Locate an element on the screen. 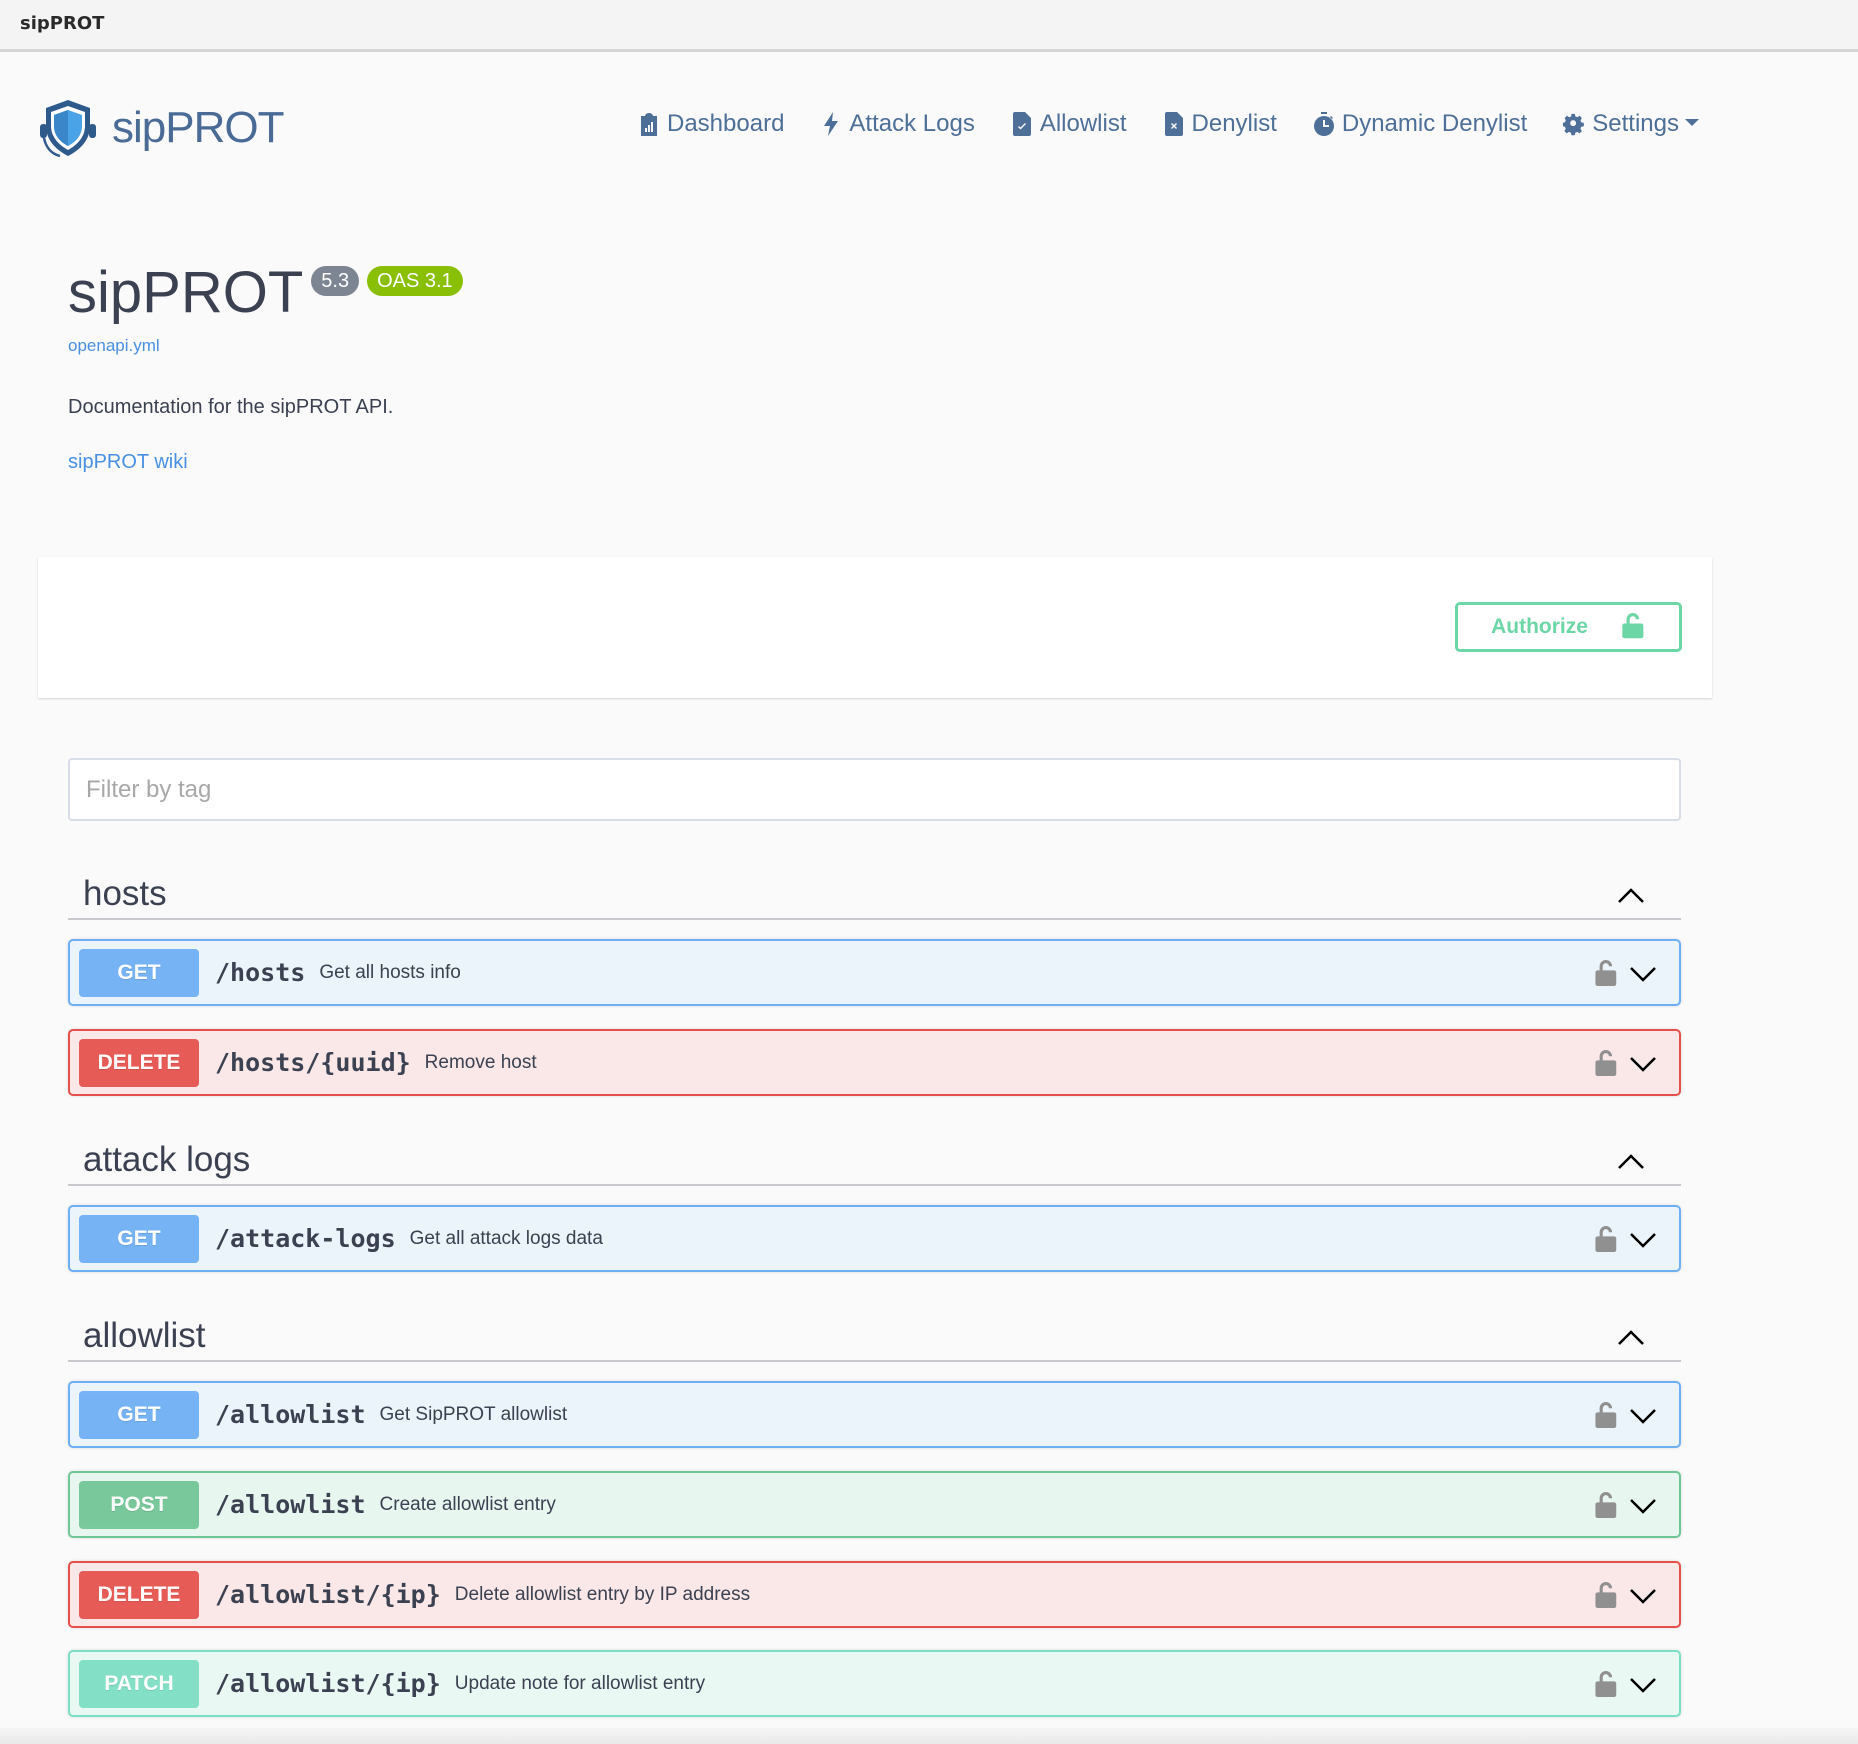 This screenshot has height=1744, width=1858. nav-attack-logs: Attack Logs is located at coordinates (897, 124).